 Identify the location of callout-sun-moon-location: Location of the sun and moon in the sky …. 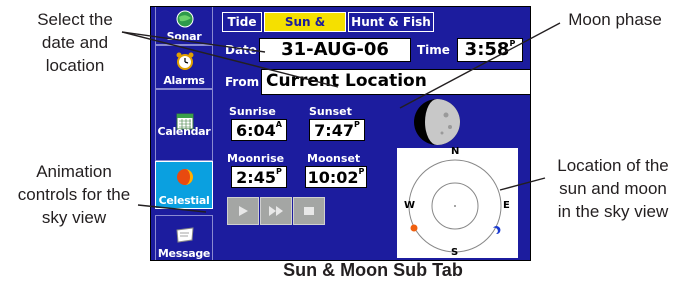
(613, 188).